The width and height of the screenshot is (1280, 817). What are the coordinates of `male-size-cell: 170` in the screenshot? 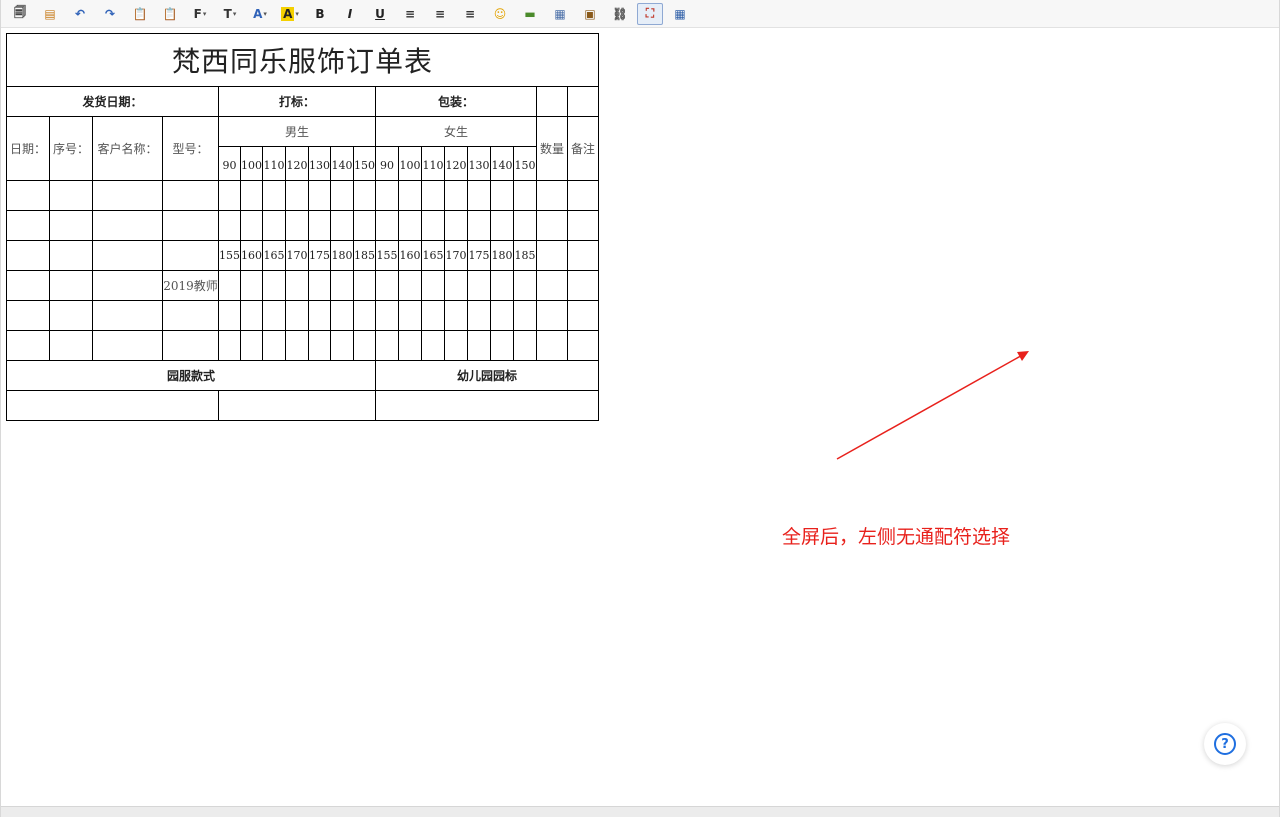 It's located at (297, 255).